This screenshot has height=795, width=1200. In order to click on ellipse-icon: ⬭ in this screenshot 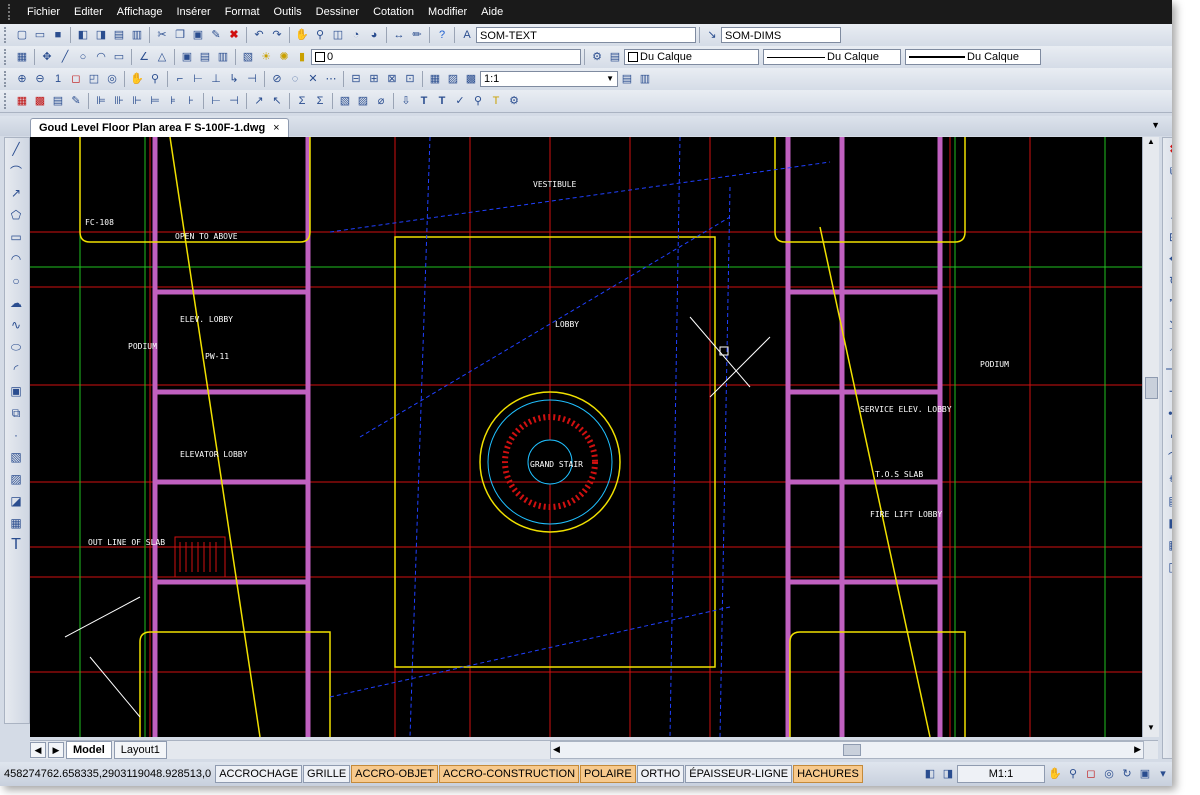, I will do `click(16, 347)`.